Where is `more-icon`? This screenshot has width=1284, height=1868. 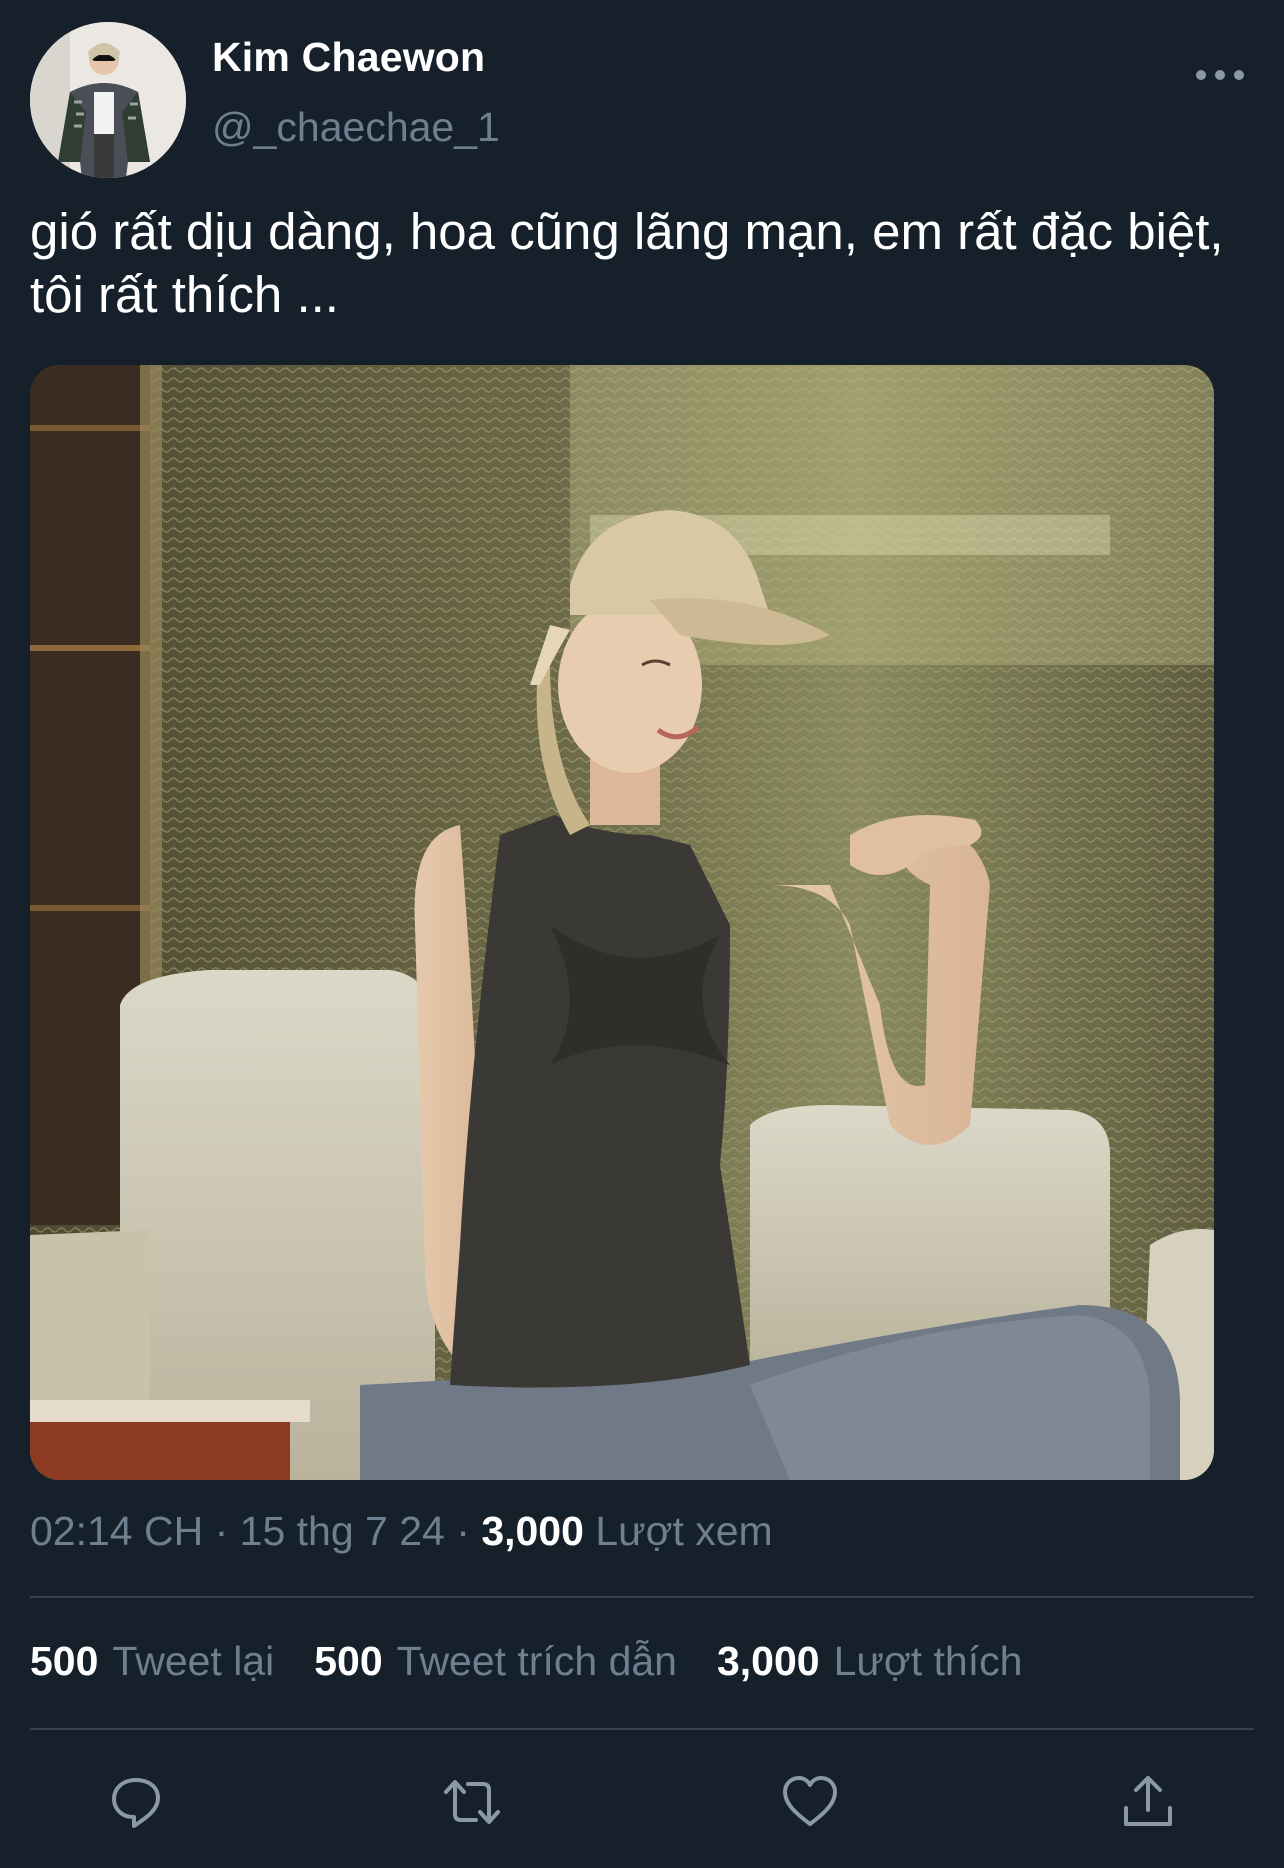 more-icon is located at coordinates (1220, 75).